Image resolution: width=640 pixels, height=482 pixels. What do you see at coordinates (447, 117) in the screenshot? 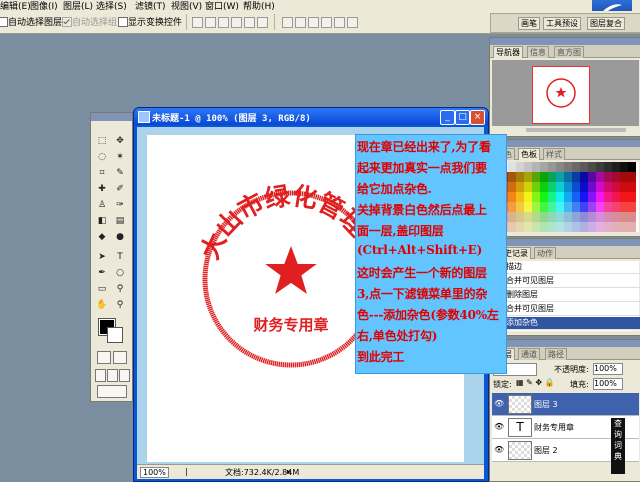
I see `minimize-button: _` at bounding box center [447, 117].